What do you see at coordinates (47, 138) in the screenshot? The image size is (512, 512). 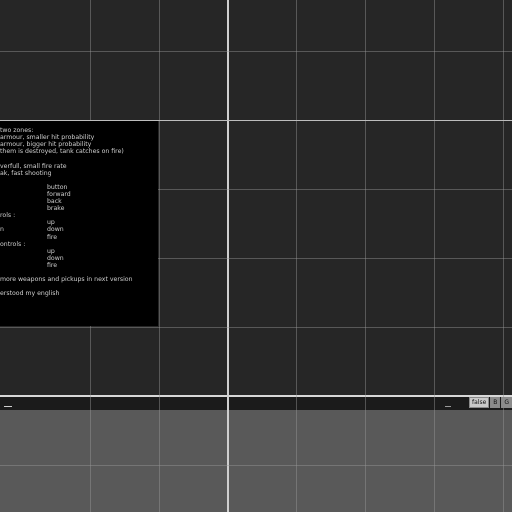 I see `instruction-text: armour, smaller hit probability` at bounding box center [47, 138].